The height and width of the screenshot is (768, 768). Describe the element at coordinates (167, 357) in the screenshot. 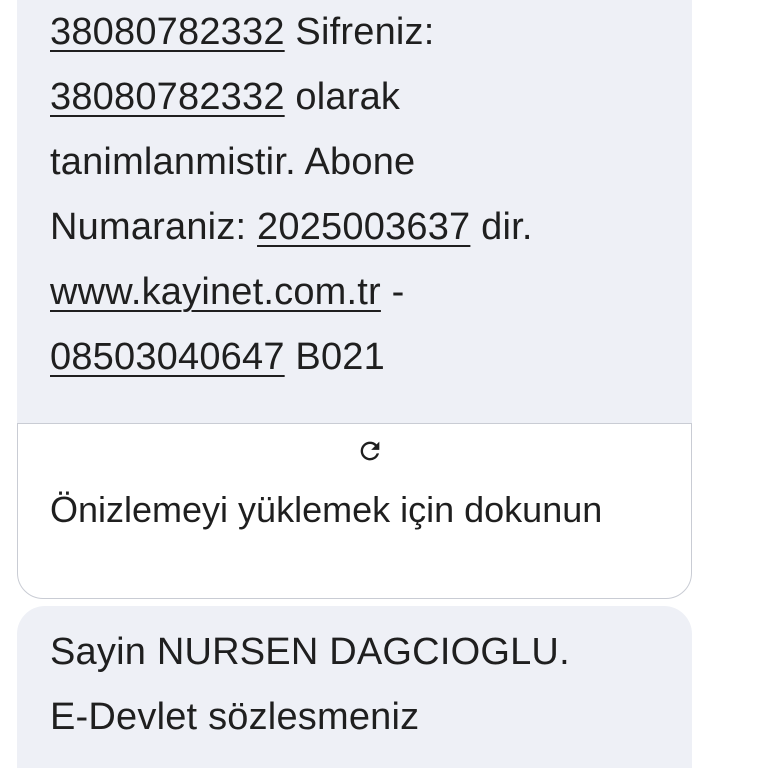

I see `phone-number-link: 08503040647` at that location.